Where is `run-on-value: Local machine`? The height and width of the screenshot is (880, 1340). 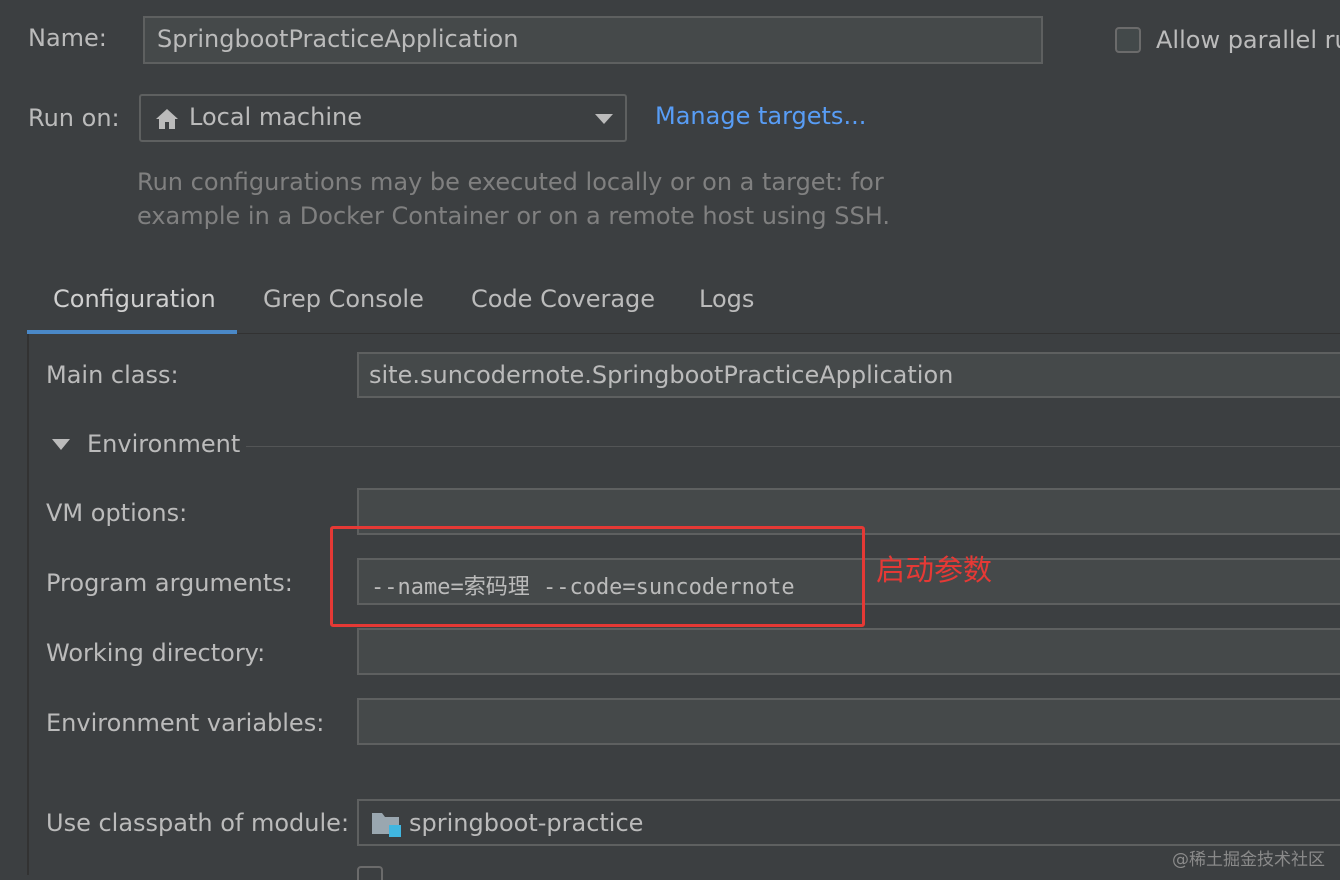
run-on-value: Local machine is located at coordinates (275, 117).